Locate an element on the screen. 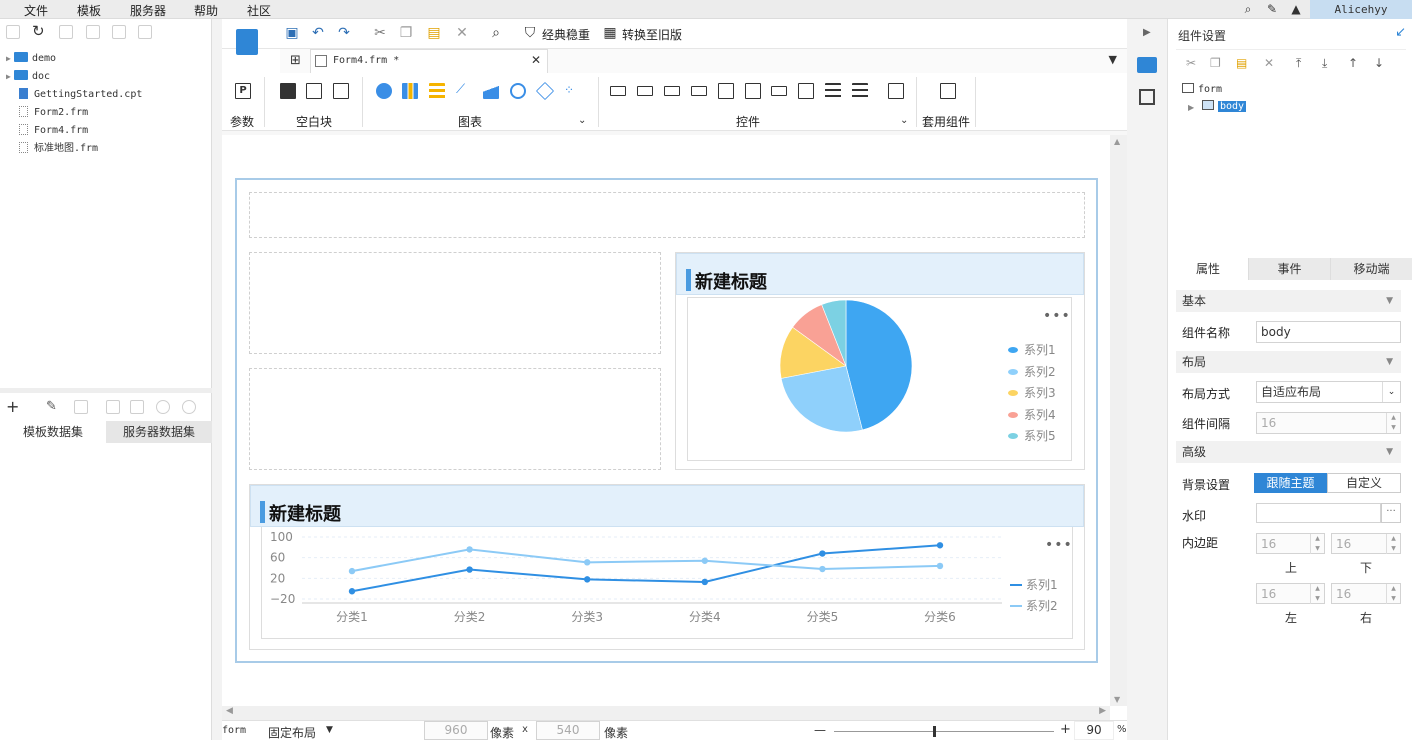 The width and height of the screenshot is (1412, 741). zoom-input: 90 is located at coordinates (1094, 730).